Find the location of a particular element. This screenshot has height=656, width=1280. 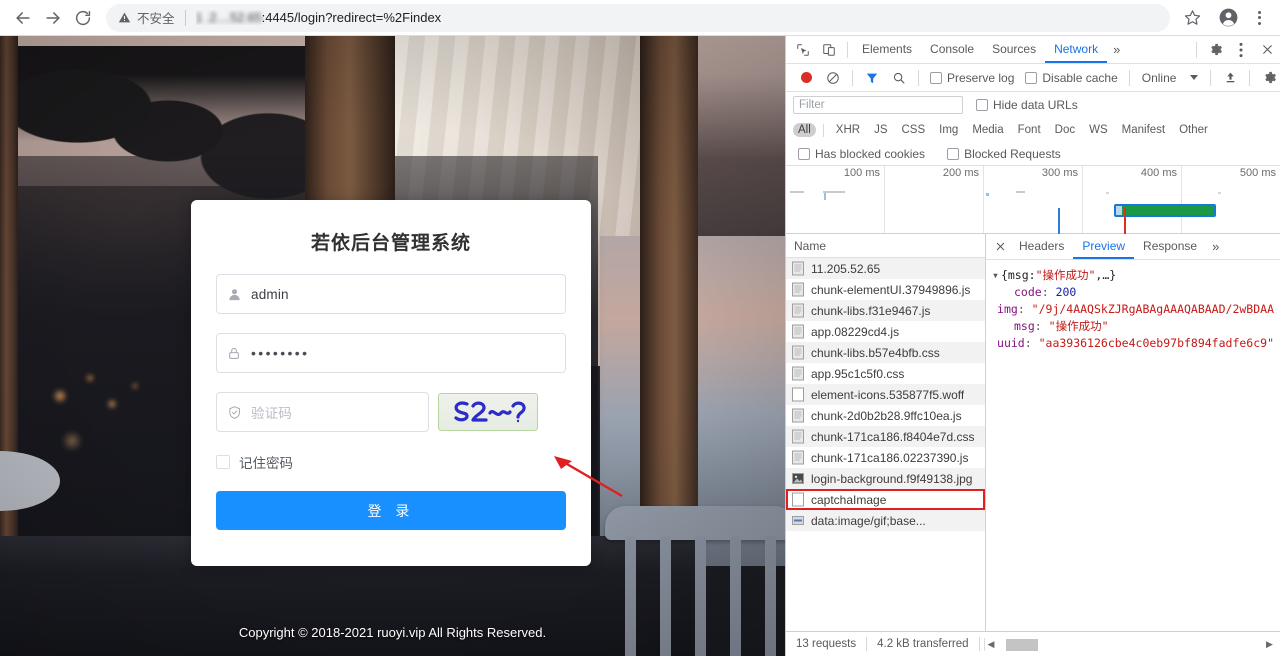

bookmark-star-icon is located at coordinates (1192, 18).